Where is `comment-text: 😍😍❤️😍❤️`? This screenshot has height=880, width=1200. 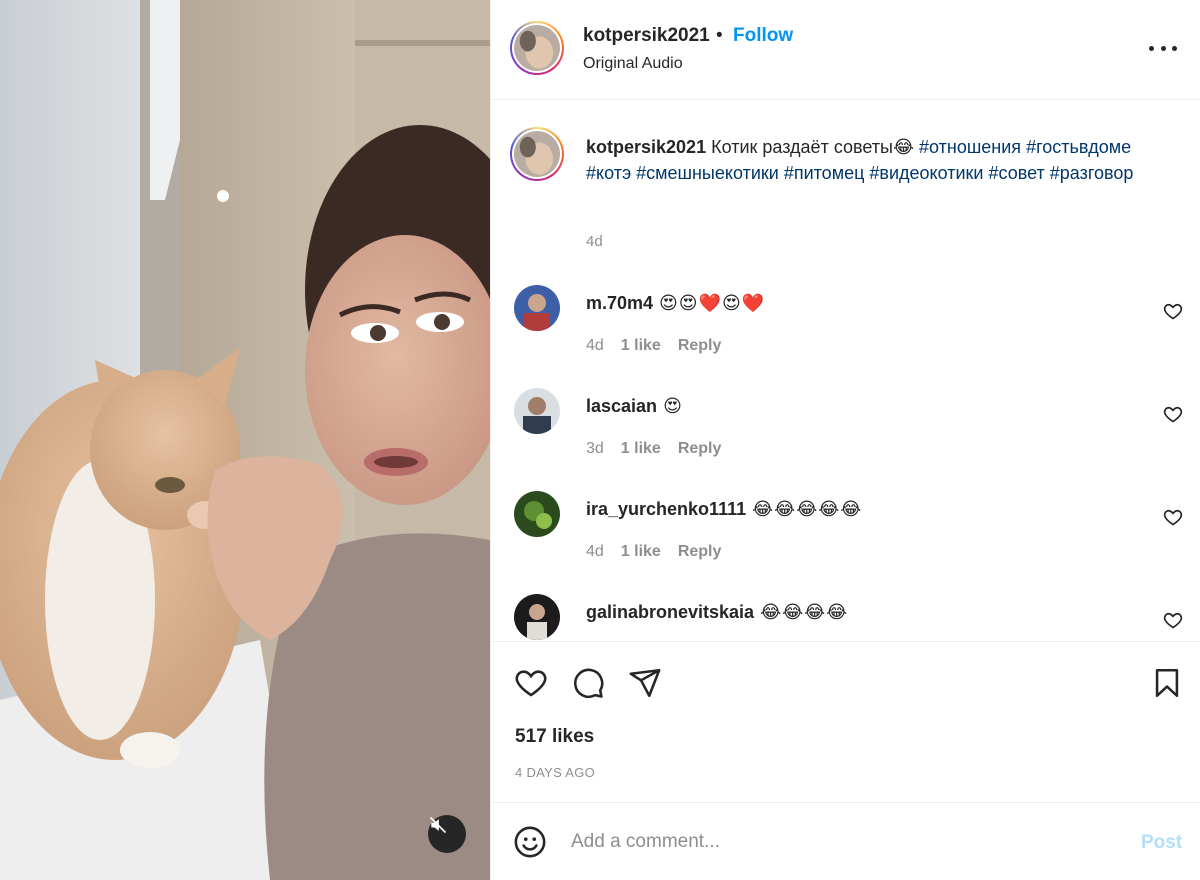 comment-text: 😍😍❤️😍❤️ is located at coordinates (712, 303).